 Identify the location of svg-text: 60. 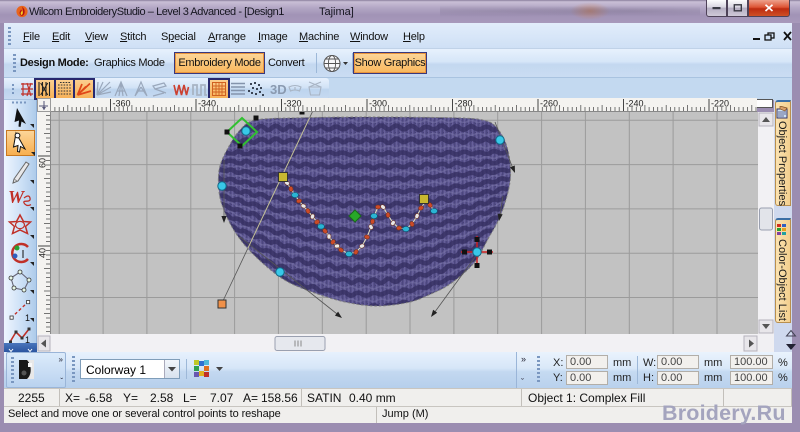
(43, 163).